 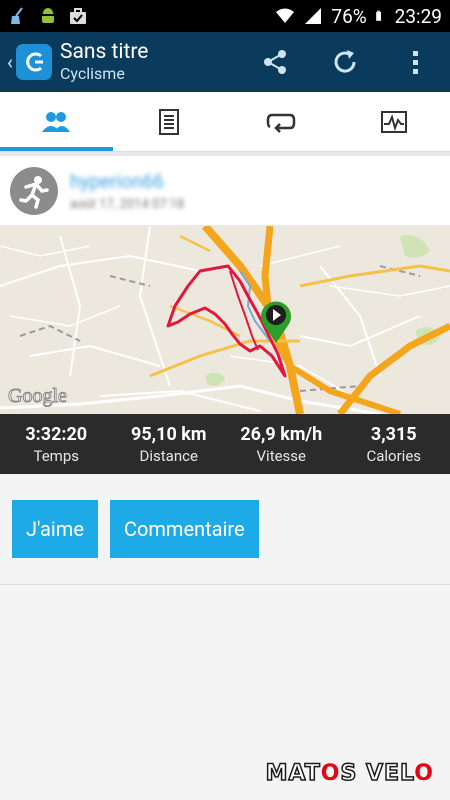 I want to click on stat-time: 3:32:20 Temps, so click(x=56, y=444).